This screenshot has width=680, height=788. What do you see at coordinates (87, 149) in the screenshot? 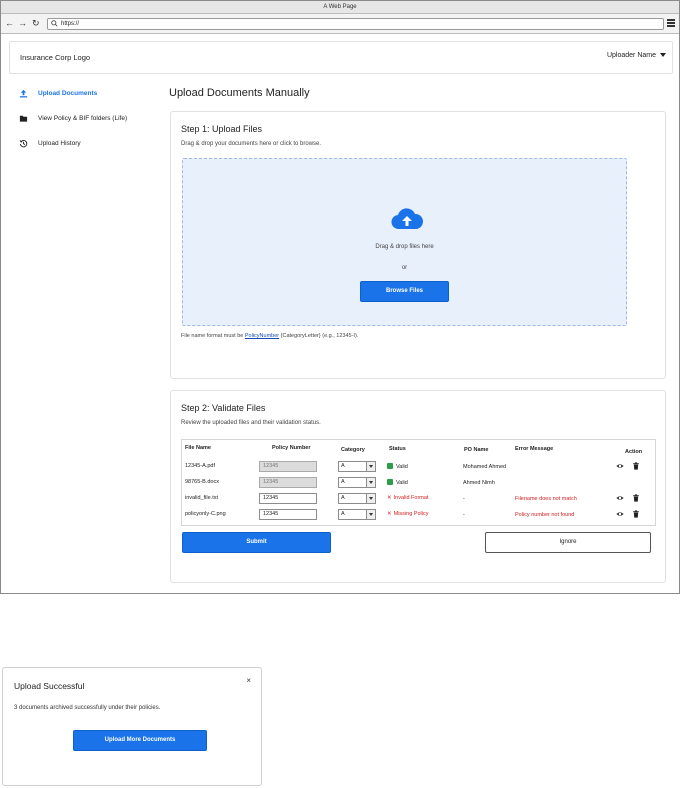
I see `sidebar-item-upload-history: Upload History` at bounding box center [87, 149].